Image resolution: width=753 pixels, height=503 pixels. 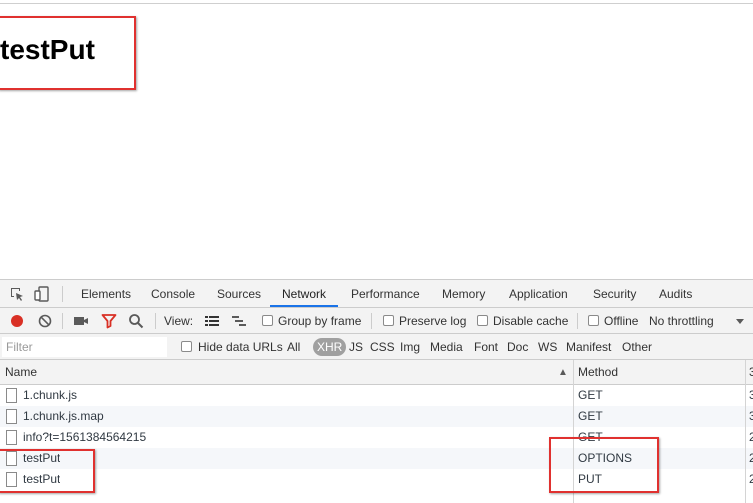 What do you see at coordinates (330, 347) in the screenshot?
I see `filter-type-xhr: XHR` at bounding box center [330, 347].